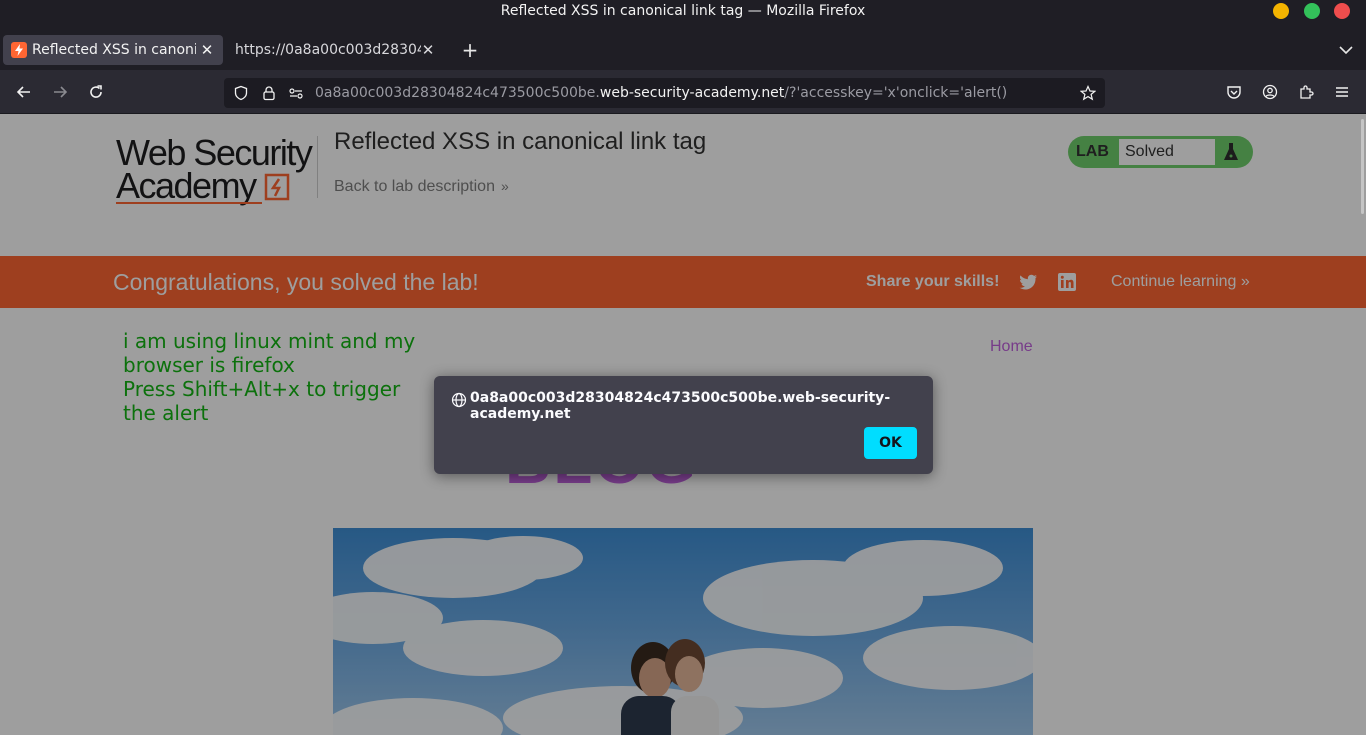 This screenshot has width=1366, height=735. What do you see at coordinates (459, 400) in the screenshot?
I see `globe-icon` at bounding box center [459, 400].